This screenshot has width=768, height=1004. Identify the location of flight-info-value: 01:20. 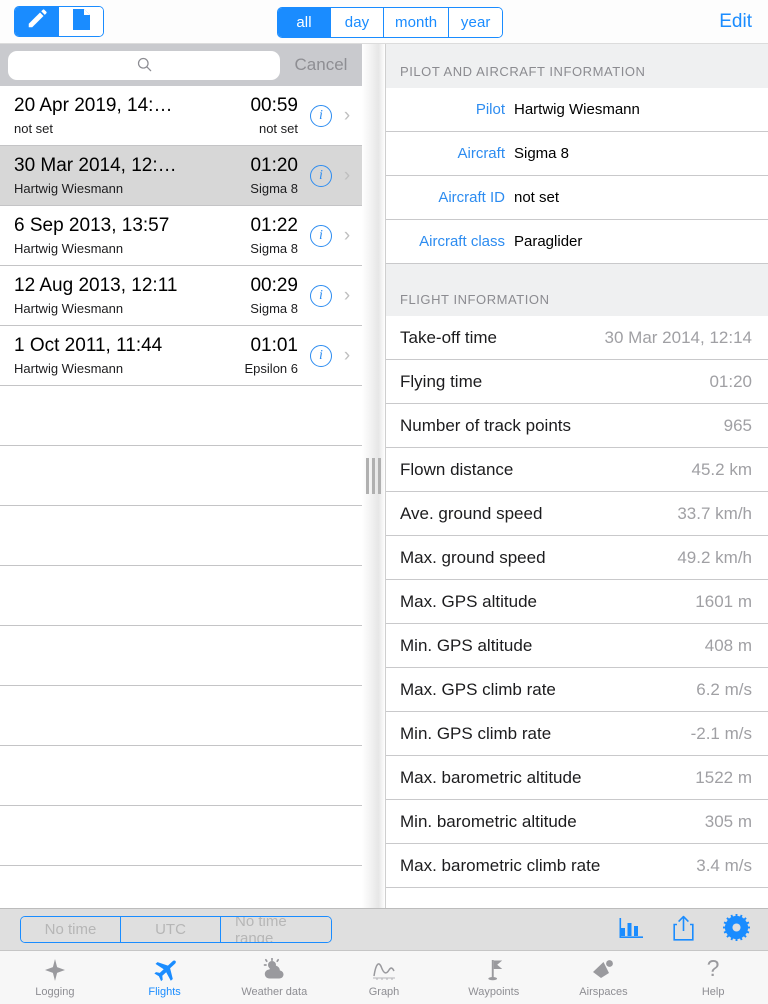
(730, 381).